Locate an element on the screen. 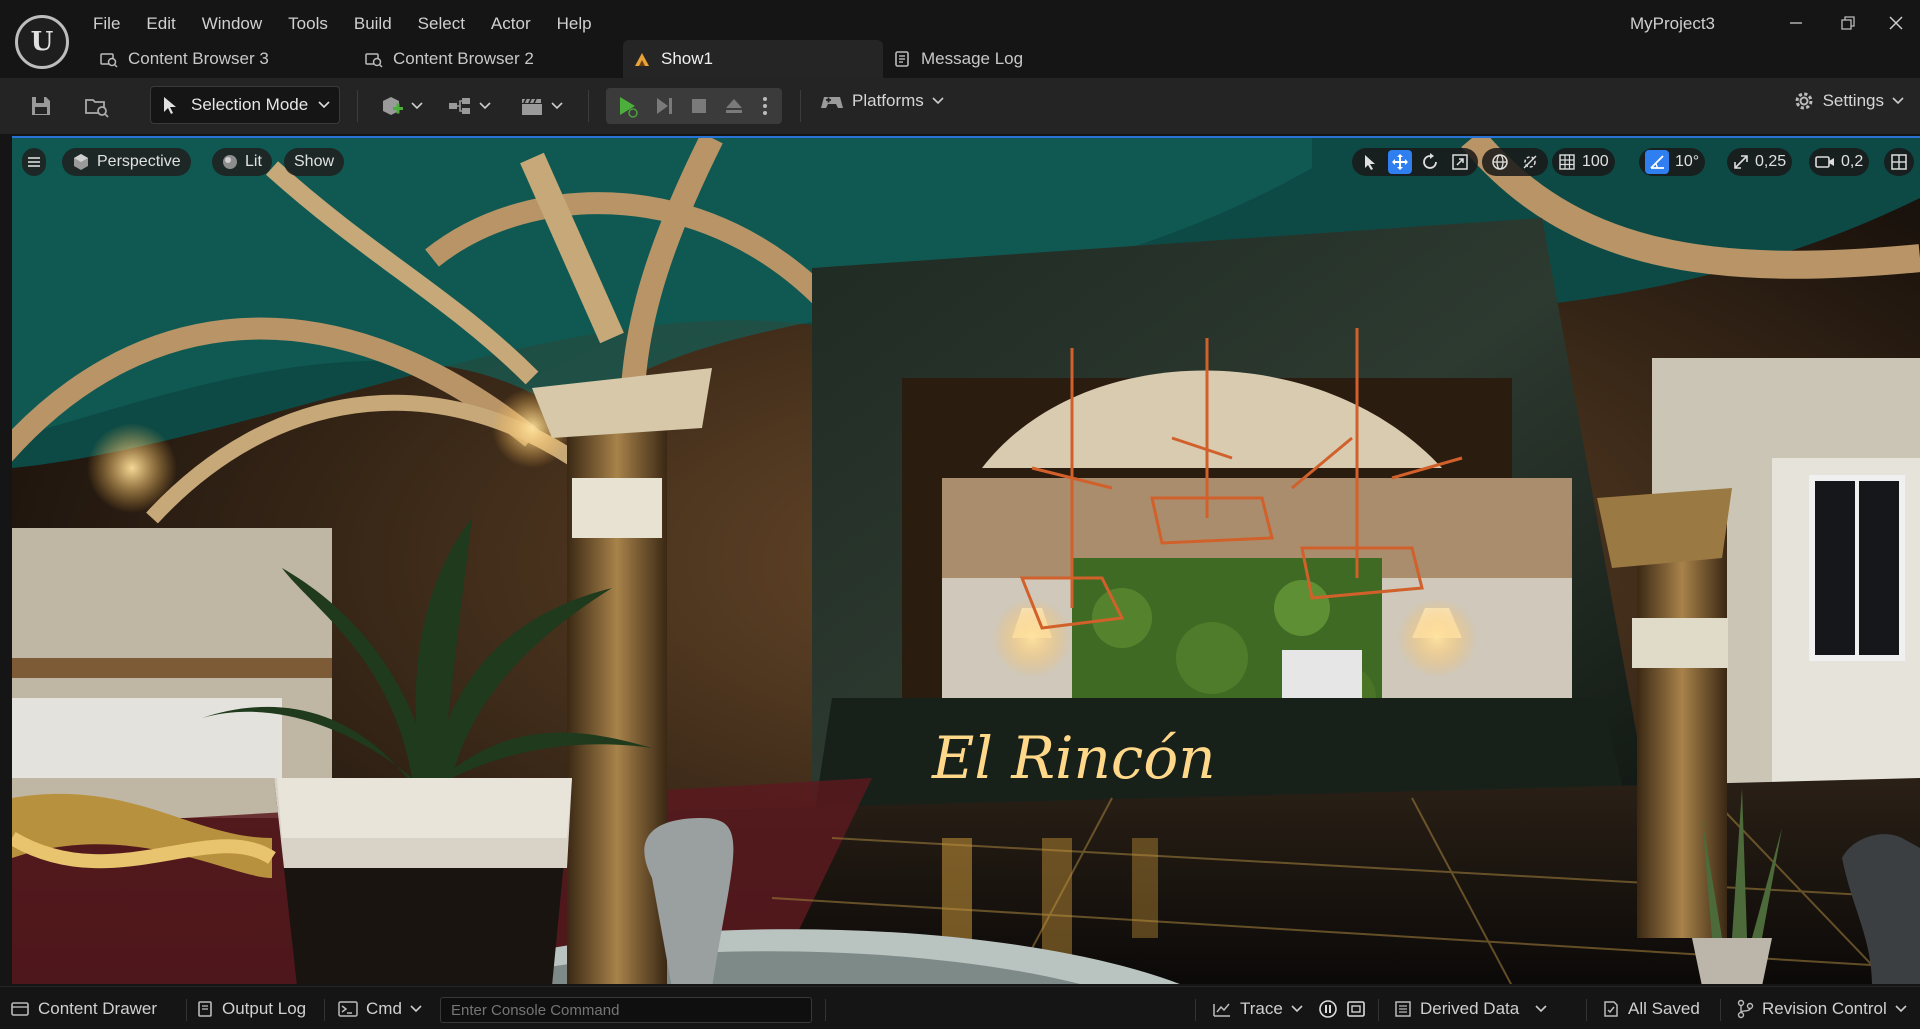 The width and height of the screenshot is (1920, 1029). play-icon is located at coordinates (629, 107).